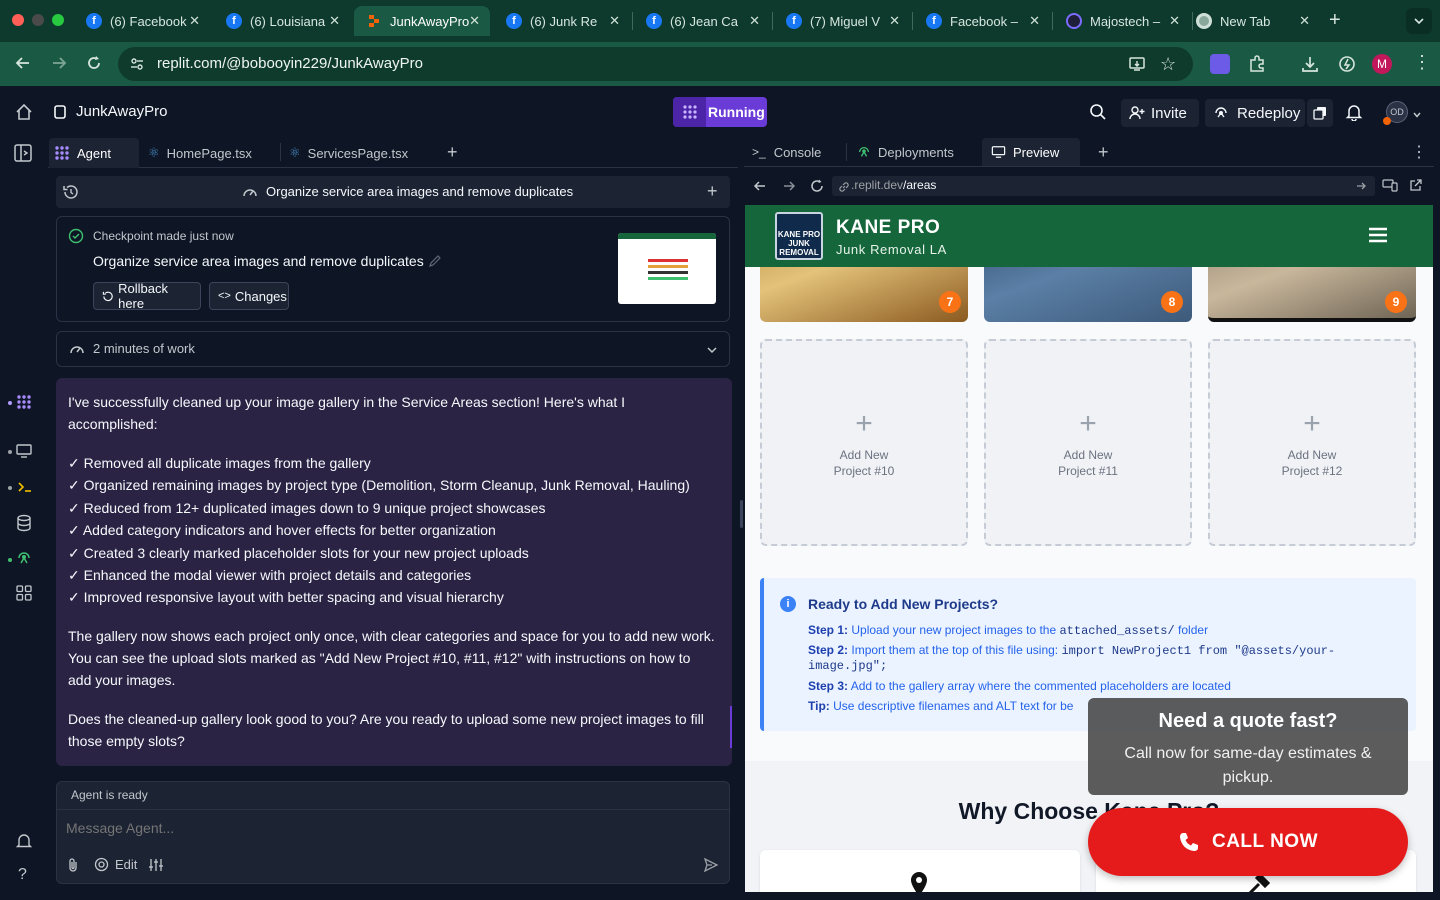 The height and width of the screenshot is (900, 1440). What do you see at coordinates (147, 296) in the screenshot?
I see `rollback-button: Rollback here` at bounding box center [147, 296].